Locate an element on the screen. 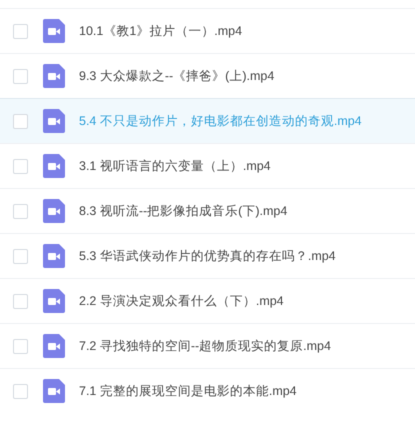  file-row: 8.3 视听流--把影像拍成音乐(下).mp4 is located at coordinates (207, 210).